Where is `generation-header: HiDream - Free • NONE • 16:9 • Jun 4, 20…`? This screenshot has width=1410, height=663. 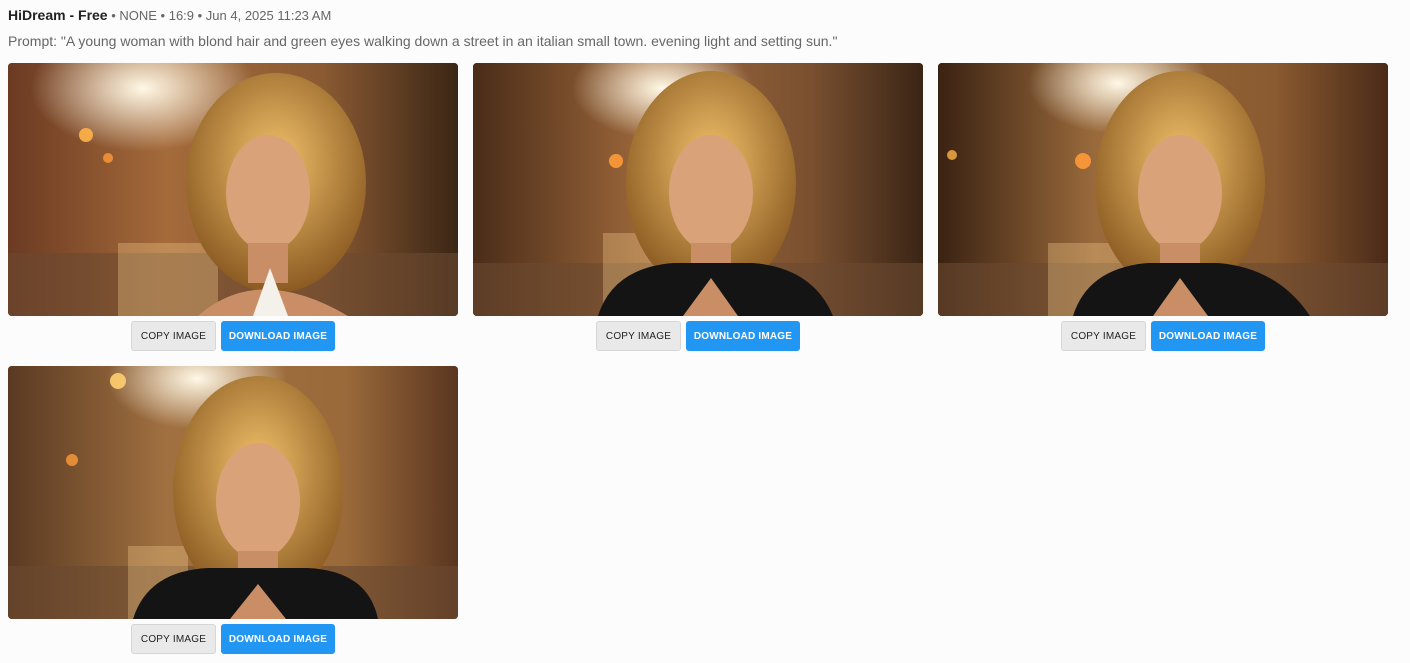
generation-header: HiDream - Free • NONE • 16:9 • Jun 4, 20… is located at coordinates (169, 15).